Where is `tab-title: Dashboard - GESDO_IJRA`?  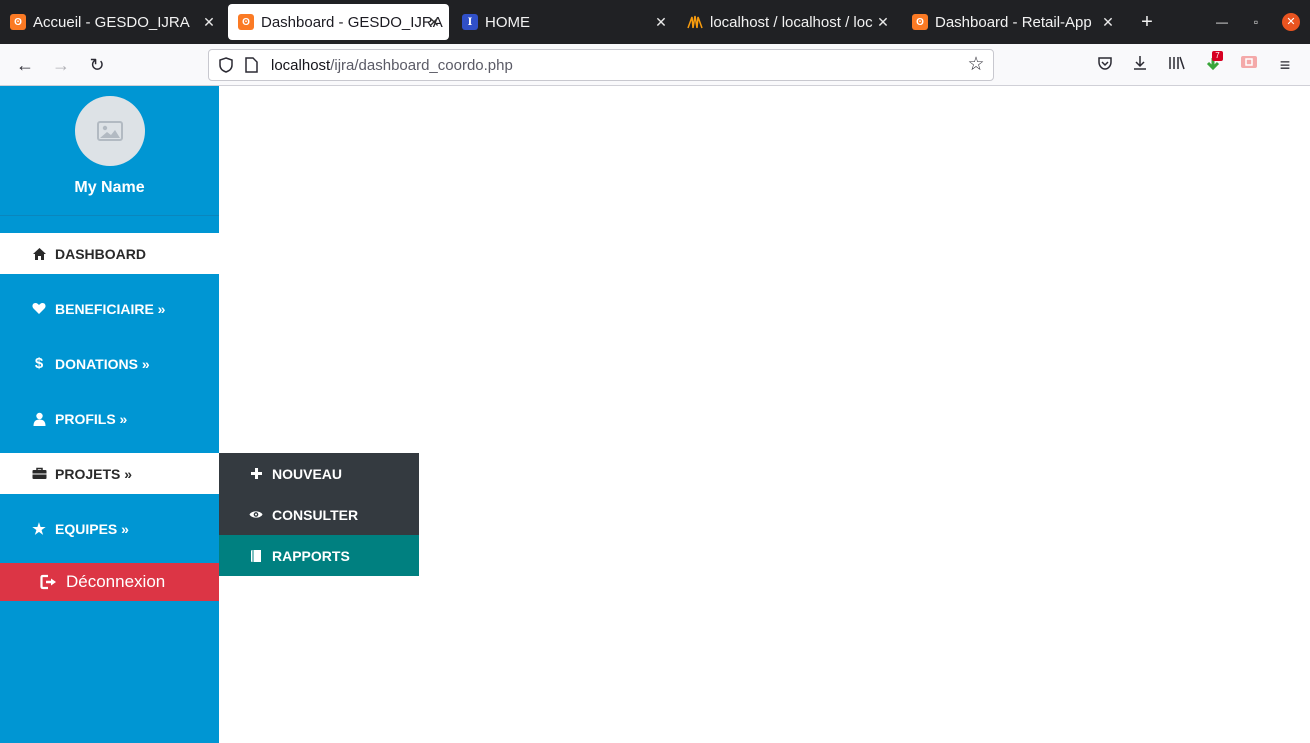 tab-title: Dashboard - GESDO_IJRA is located at coordinates (352, 22).